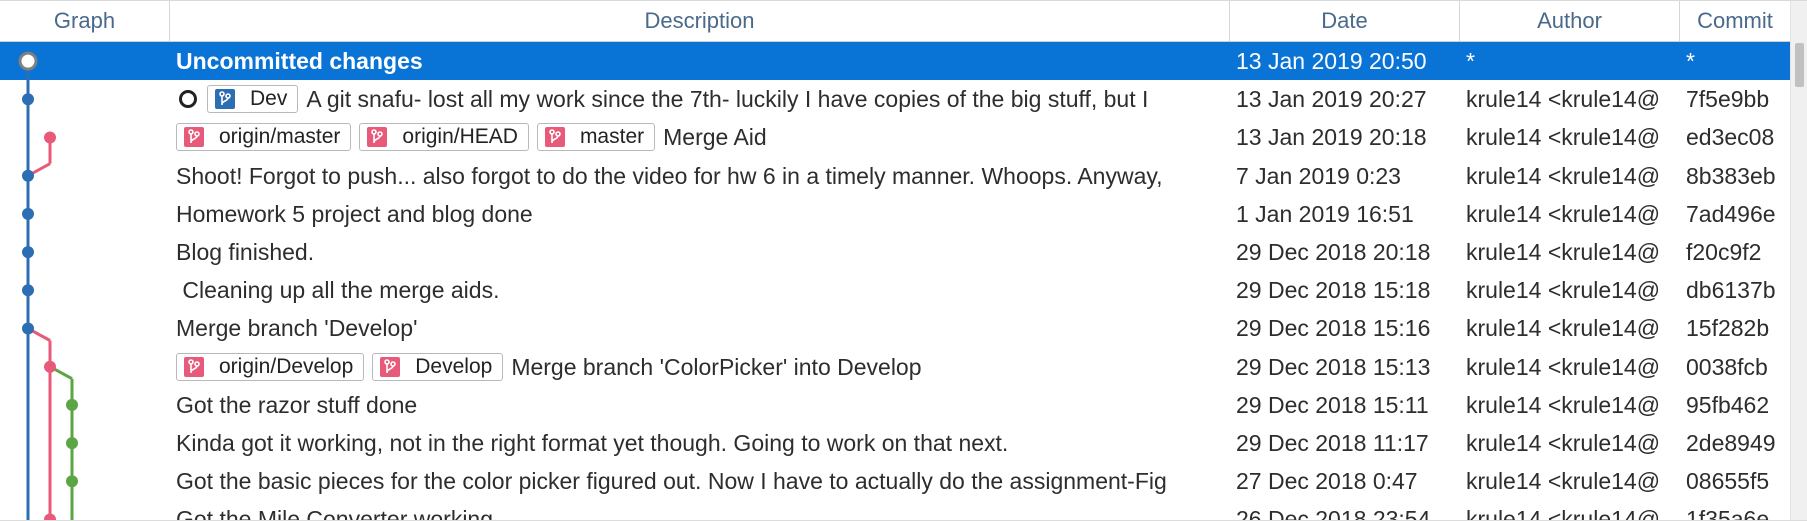  I want to click on commit-message: Merge branch 'Develop', so click(297, 328).